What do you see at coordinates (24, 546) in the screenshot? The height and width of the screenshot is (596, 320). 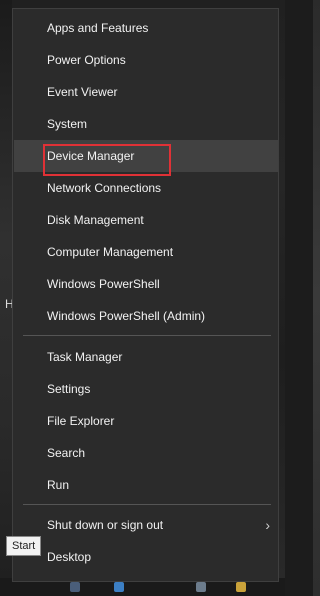 I see `start-tooltip: Start` at bounding box center [24, 546].